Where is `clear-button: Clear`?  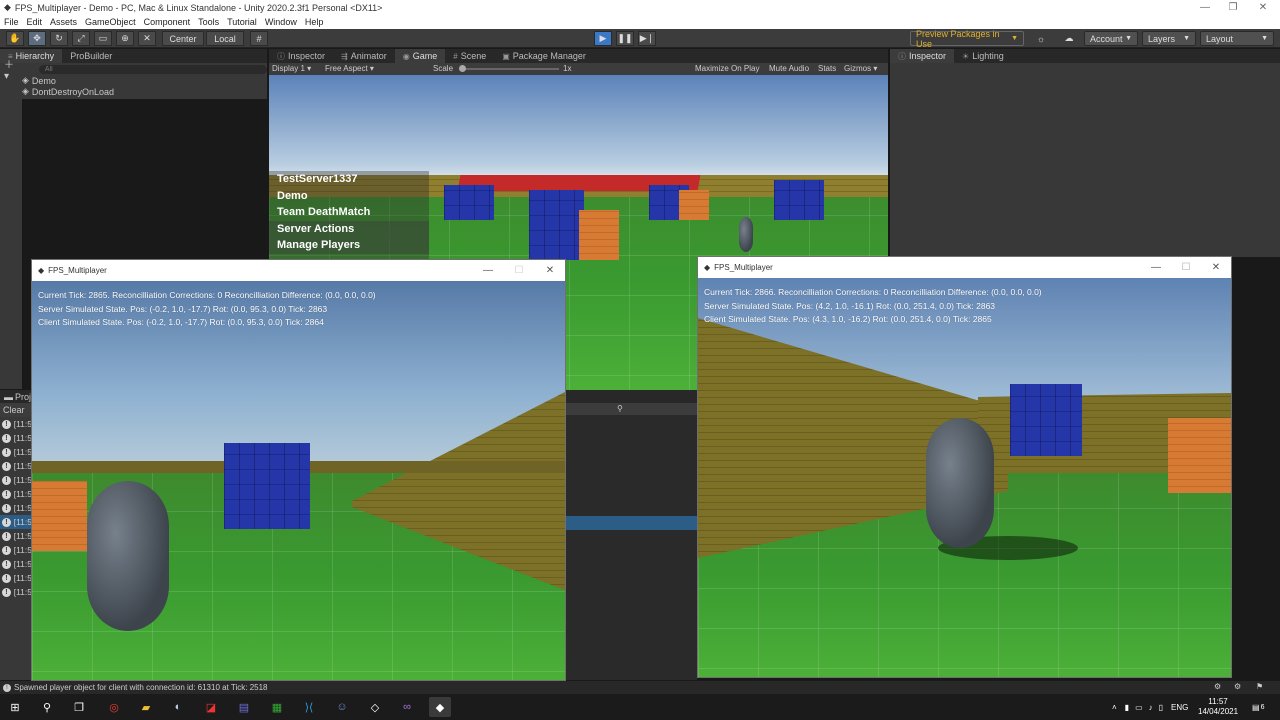 clear-button: Clear is located at coordinates (16, 410).